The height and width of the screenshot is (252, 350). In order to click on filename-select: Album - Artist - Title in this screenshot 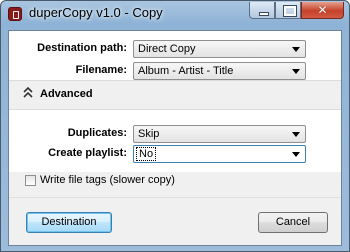, I will do `click(219, 71)`.